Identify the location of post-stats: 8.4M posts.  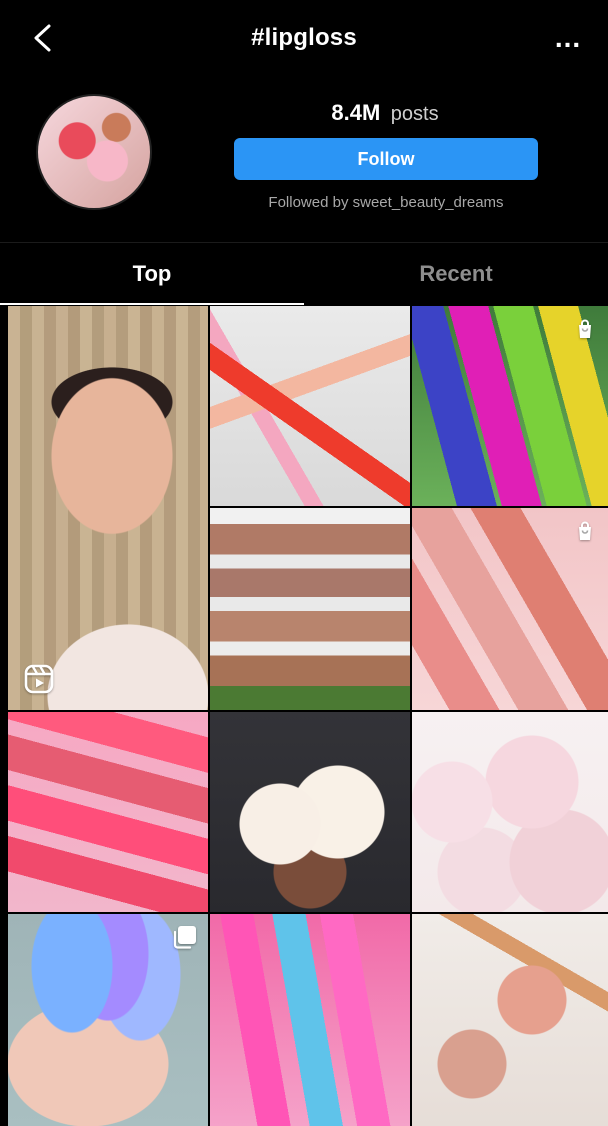
(385, 113).